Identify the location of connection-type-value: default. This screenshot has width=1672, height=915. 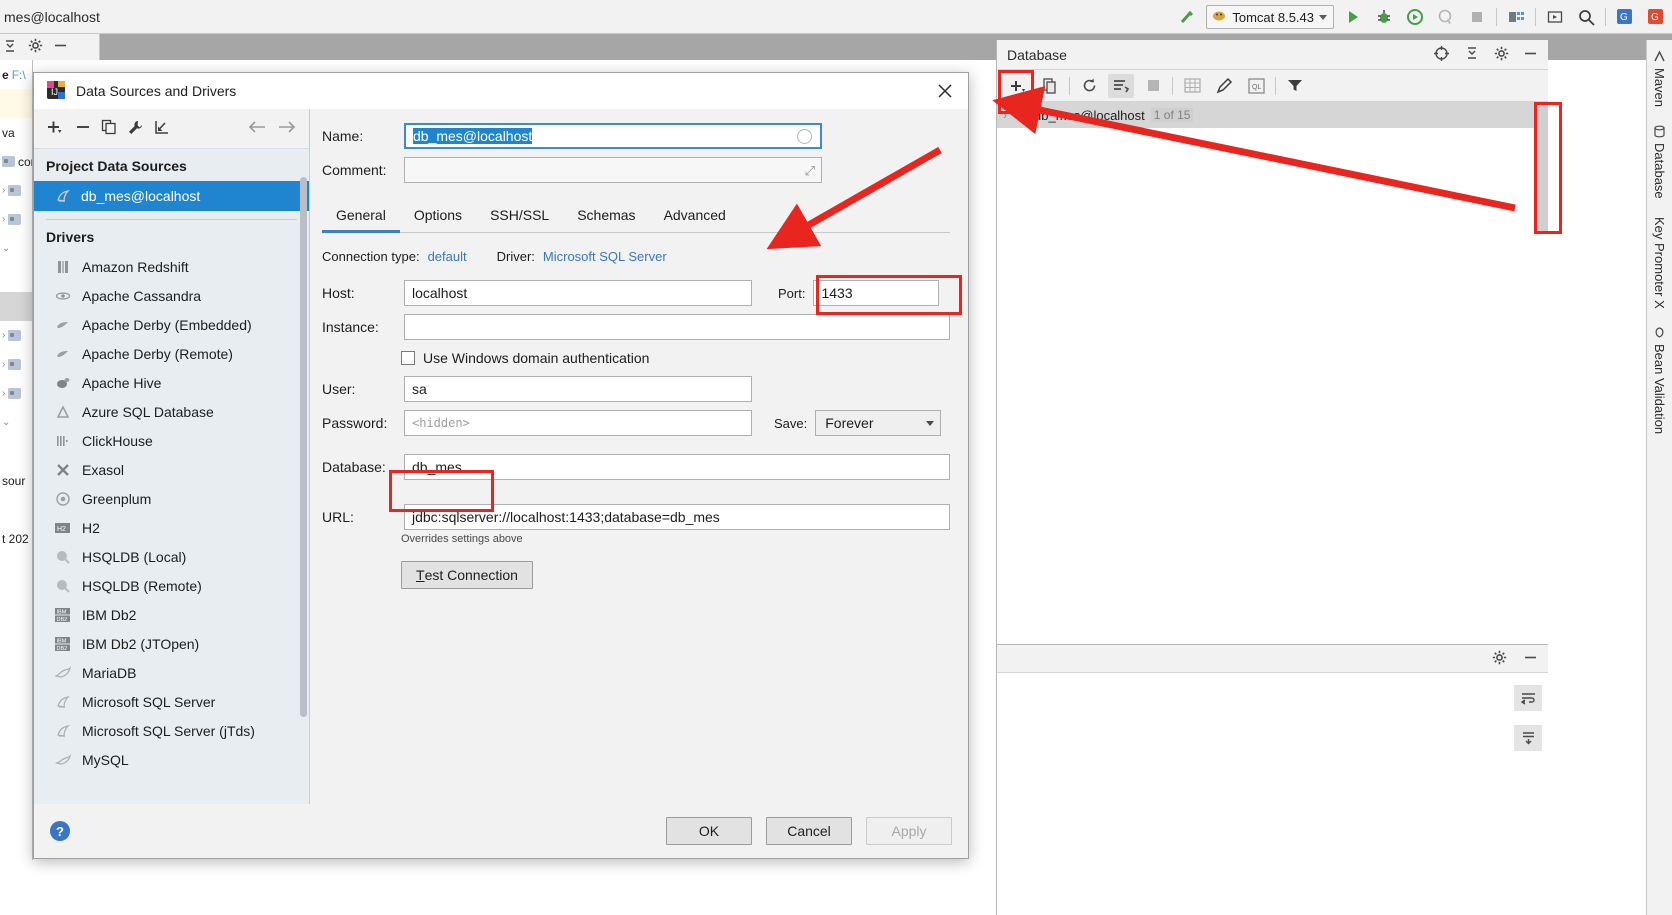
(447, 256).